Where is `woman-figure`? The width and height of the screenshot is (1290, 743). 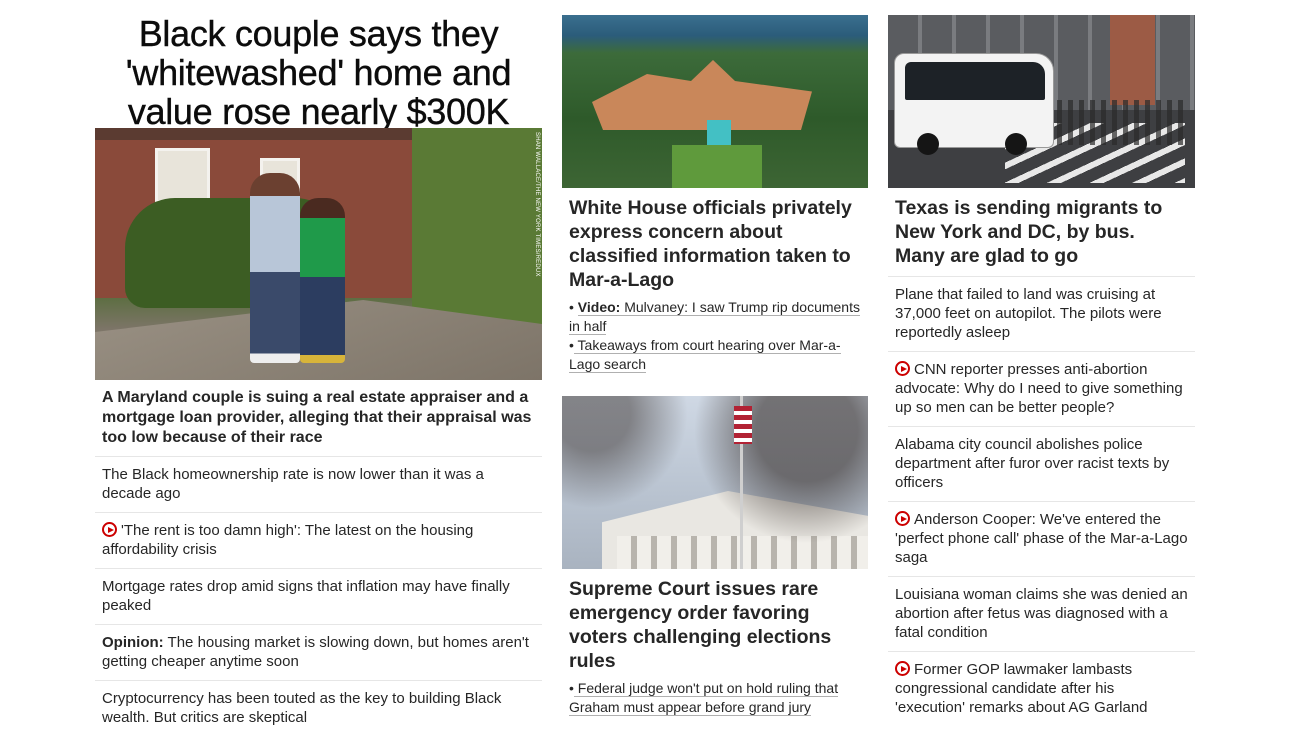
woman-figure is located at coordinates (322, 280).